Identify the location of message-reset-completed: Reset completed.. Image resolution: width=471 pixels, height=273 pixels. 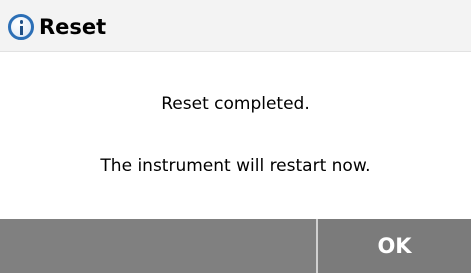
(235, 104).